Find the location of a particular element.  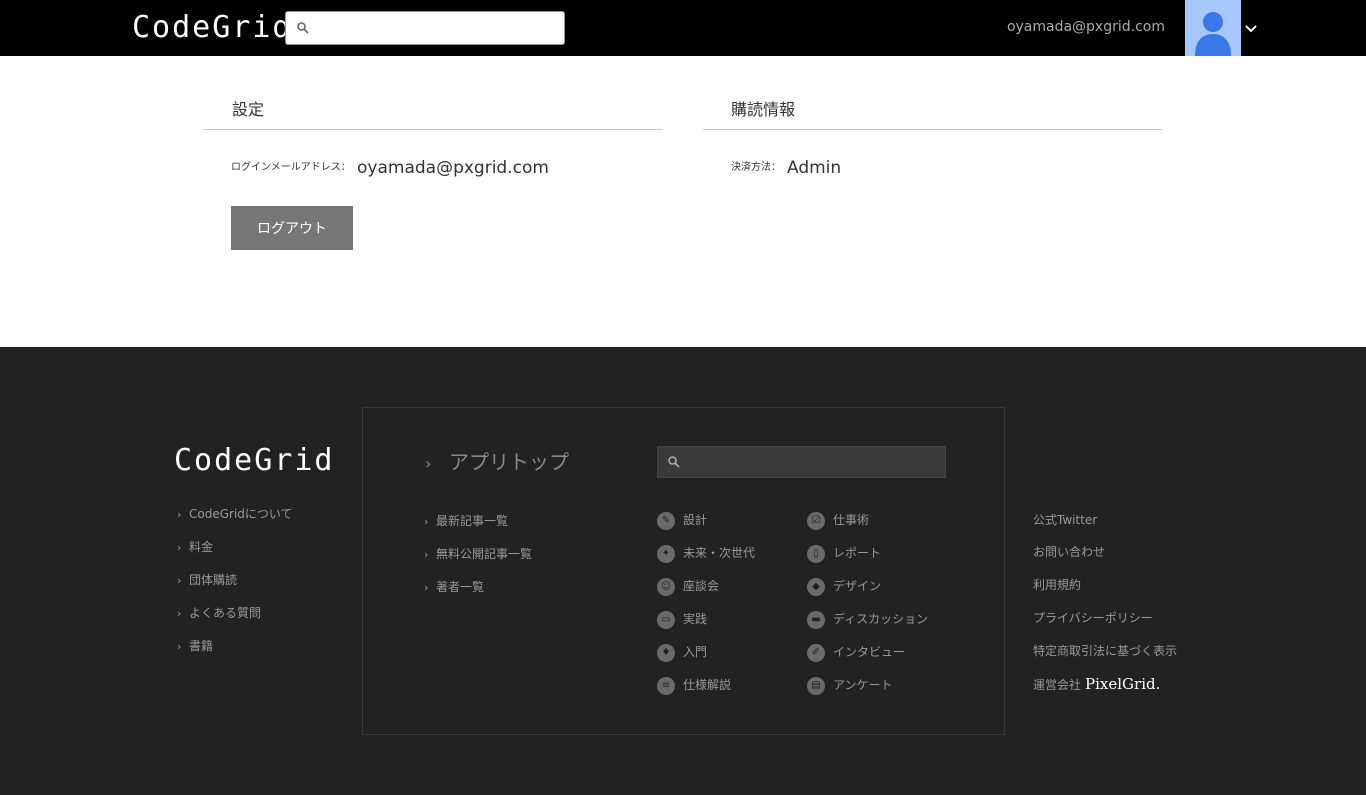

category-design-arch: ✎ 設計 is located at coordinates (682, 520).